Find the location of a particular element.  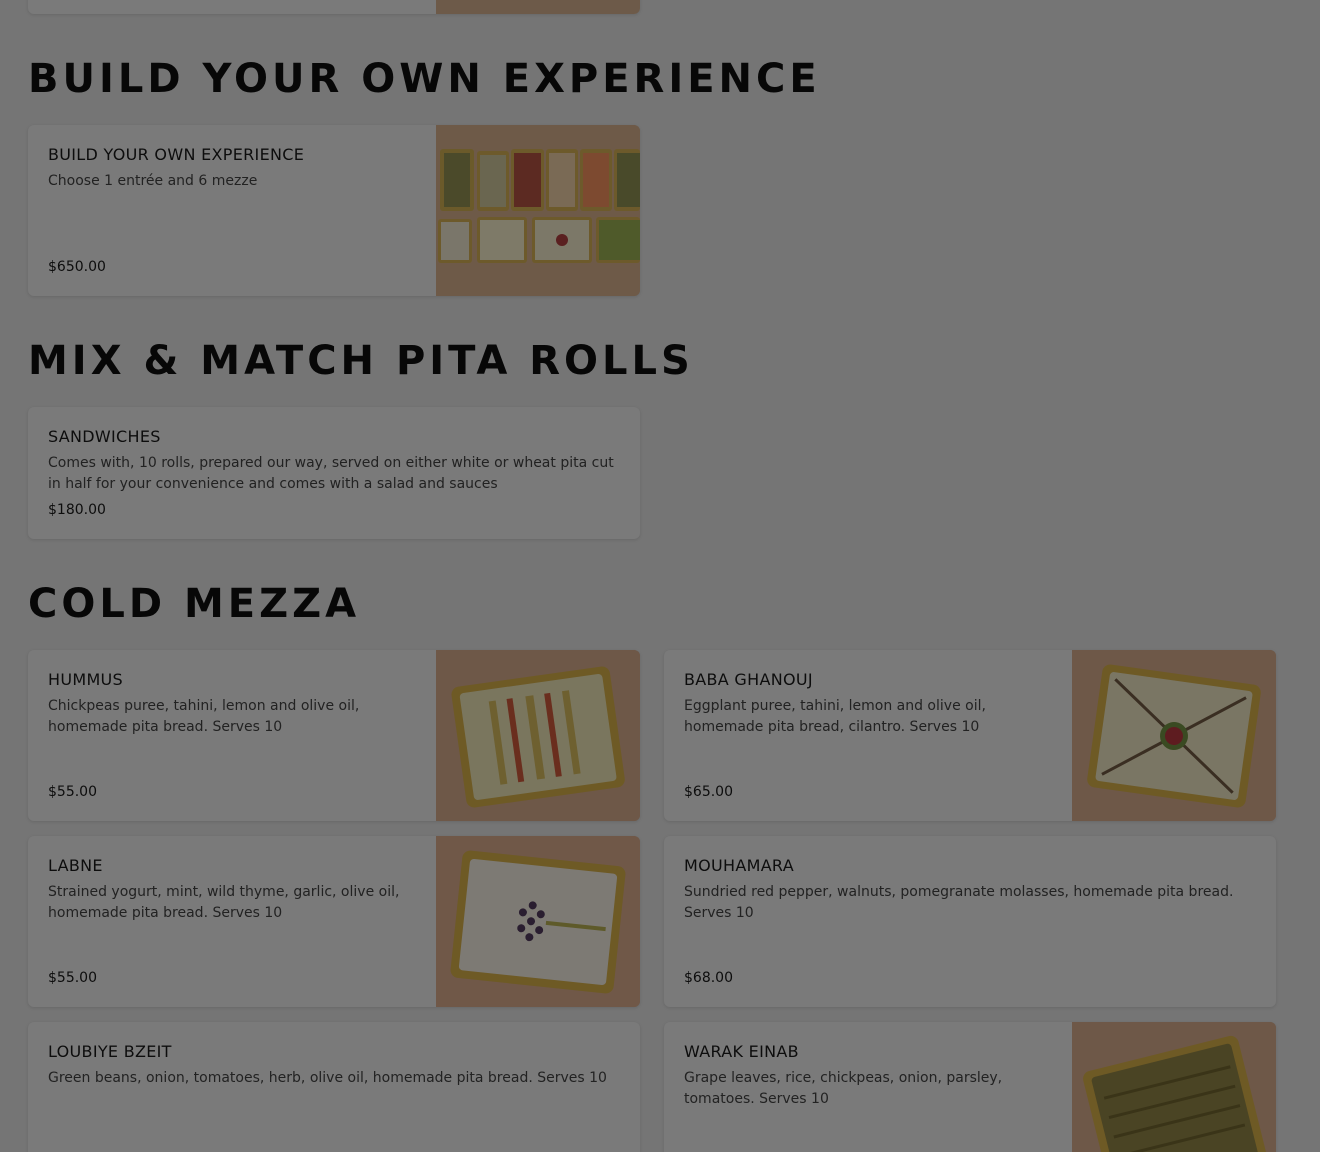

item-price: $65.00 is located at coordinates (708, 792).